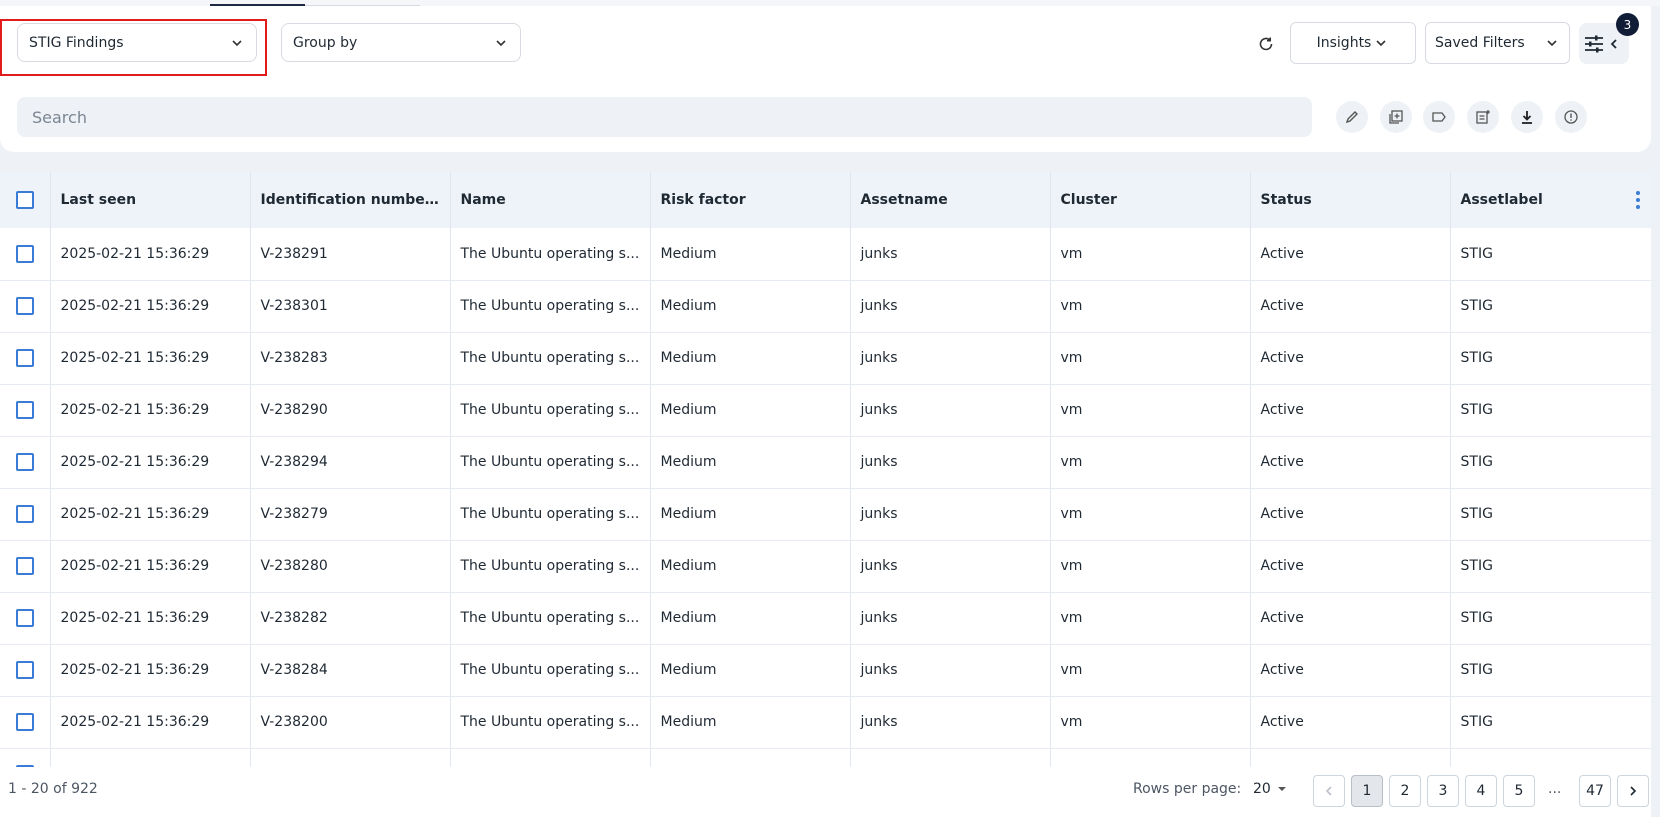 The image size is (1660, 817). I want to click on download-icon, so click(1527, 117).